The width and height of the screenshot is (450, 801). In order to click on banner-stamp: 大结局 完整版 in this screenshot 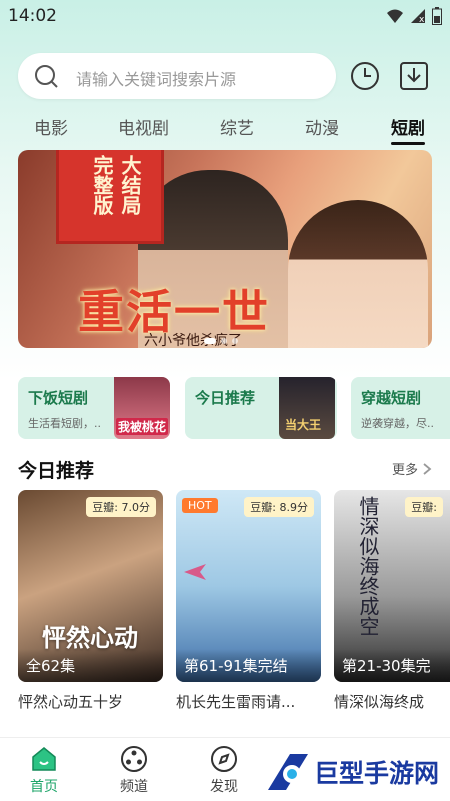, I will do `click(110, 197)`.